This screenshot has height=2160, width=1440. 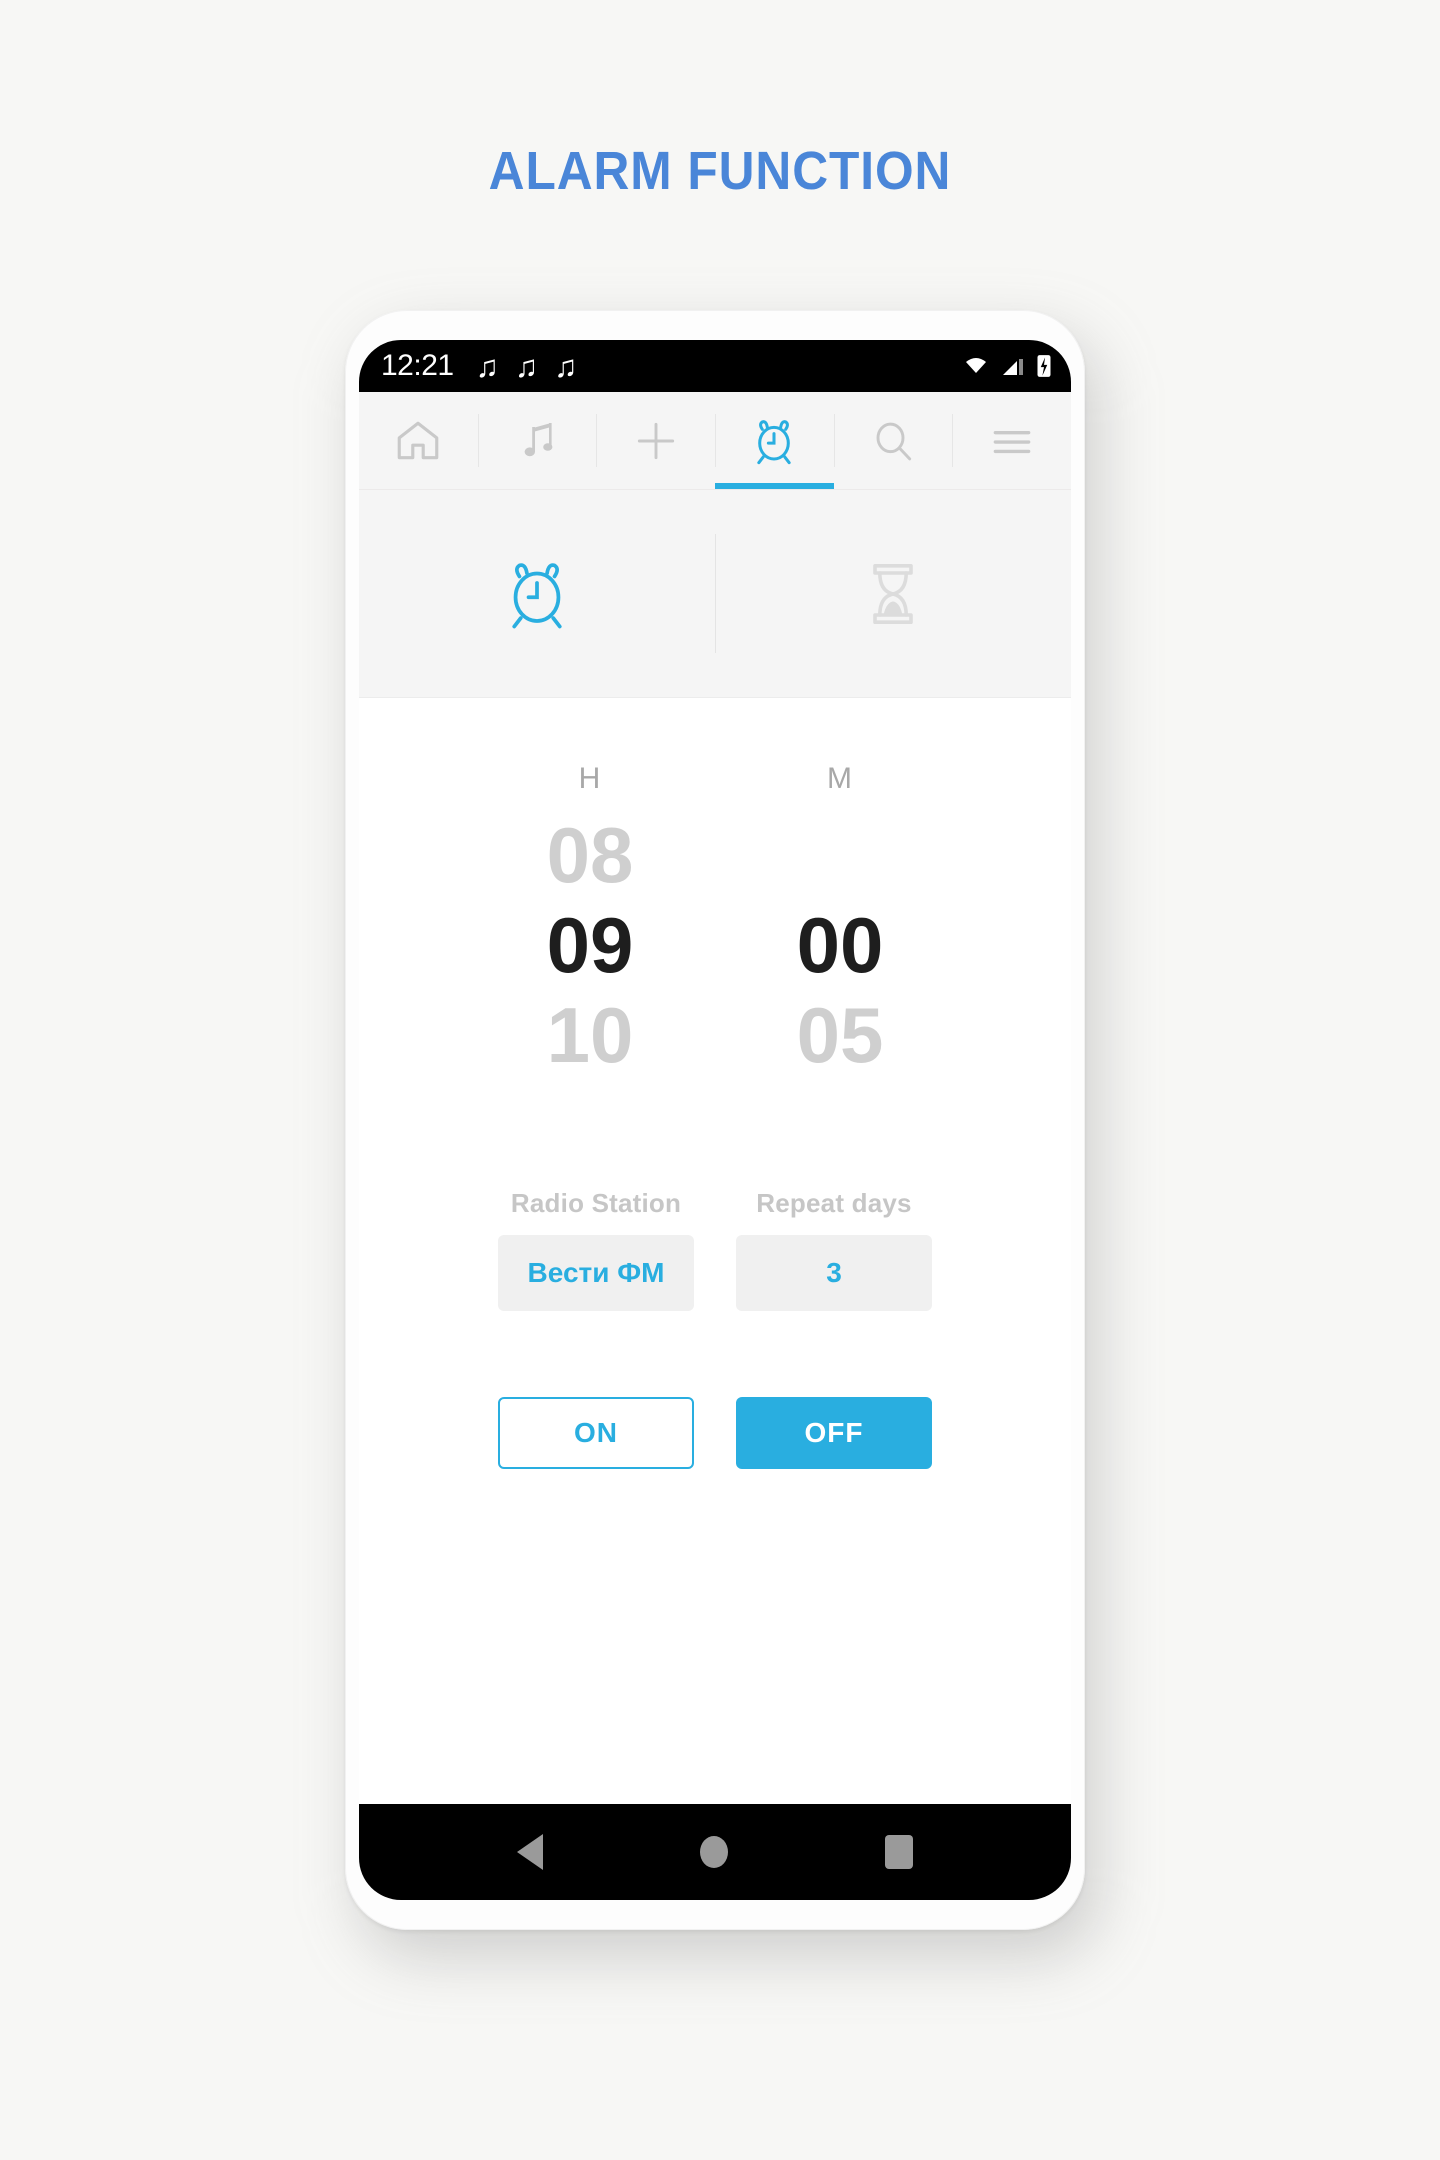 I want to click on search-icon, so click(x=894, y=441).